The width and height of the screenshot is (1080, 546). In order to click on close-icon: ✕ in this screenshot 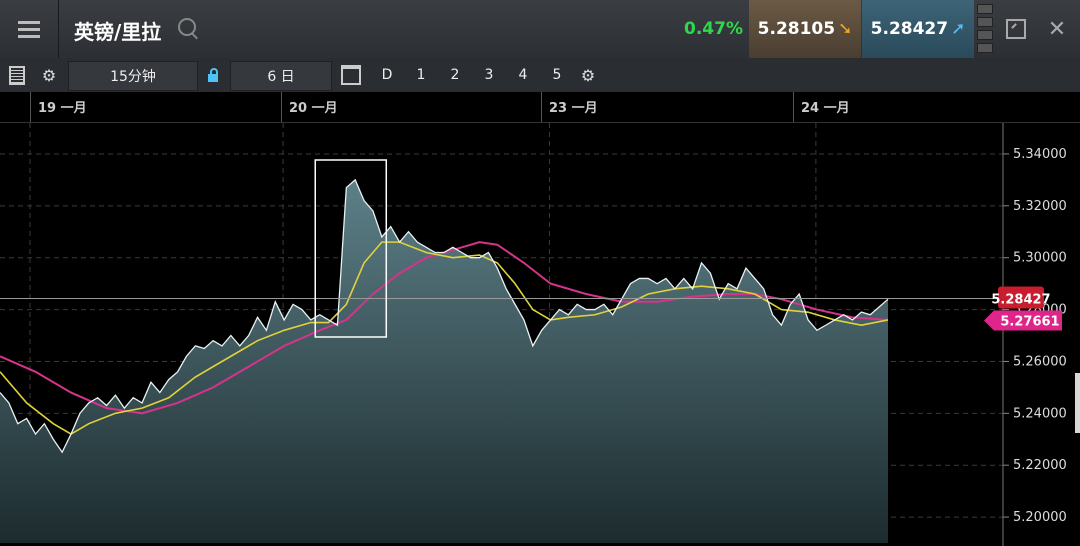, I will do `click(1057, 29)`.